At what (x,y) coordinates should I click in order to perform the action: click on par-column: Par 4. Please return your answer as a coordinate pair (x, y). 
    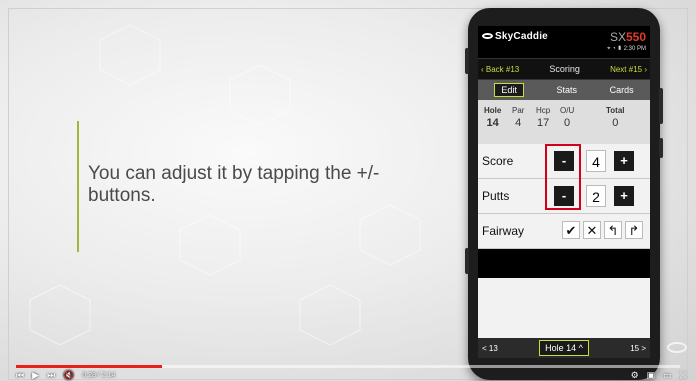
    Looking at the image, I should click on (518, 117).